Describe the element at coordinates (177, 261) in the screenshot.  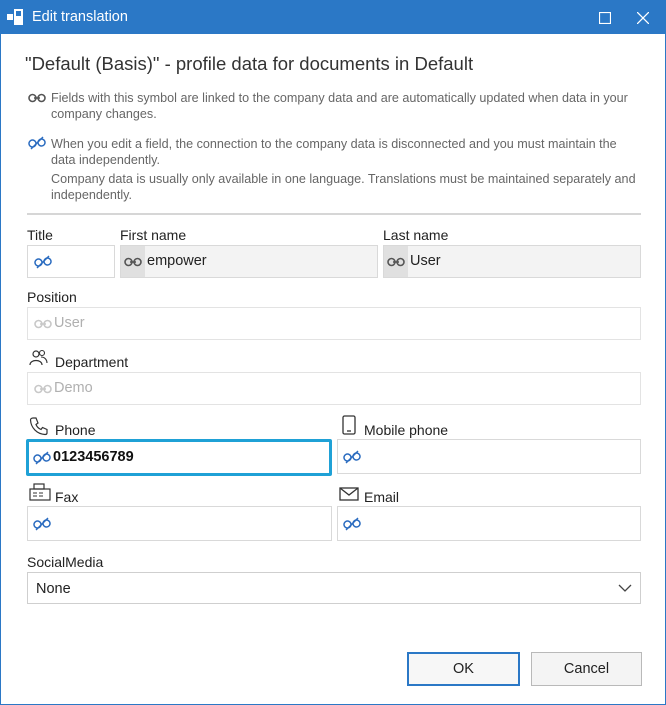
I see `first-name-value: empower` at that location.